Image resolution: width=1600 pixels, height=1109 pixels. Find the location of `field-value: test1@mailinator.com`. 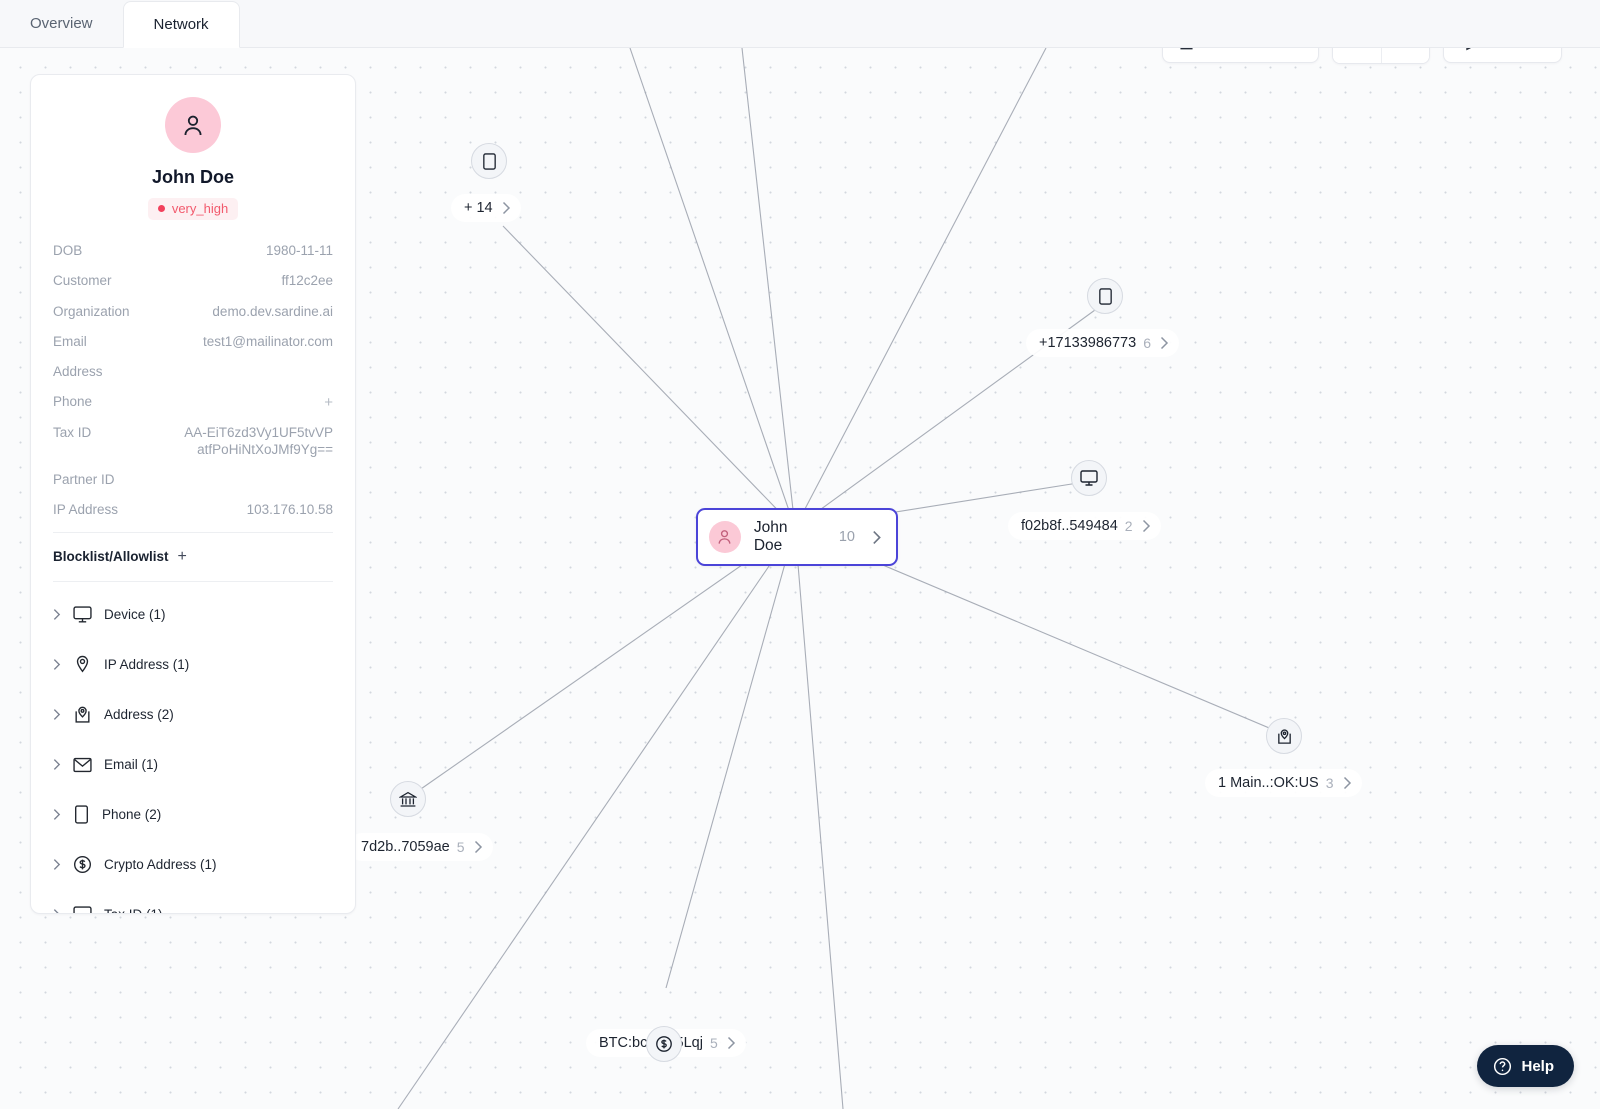

field-value: test1@mailinator.com is located at coordinates (267, 341).